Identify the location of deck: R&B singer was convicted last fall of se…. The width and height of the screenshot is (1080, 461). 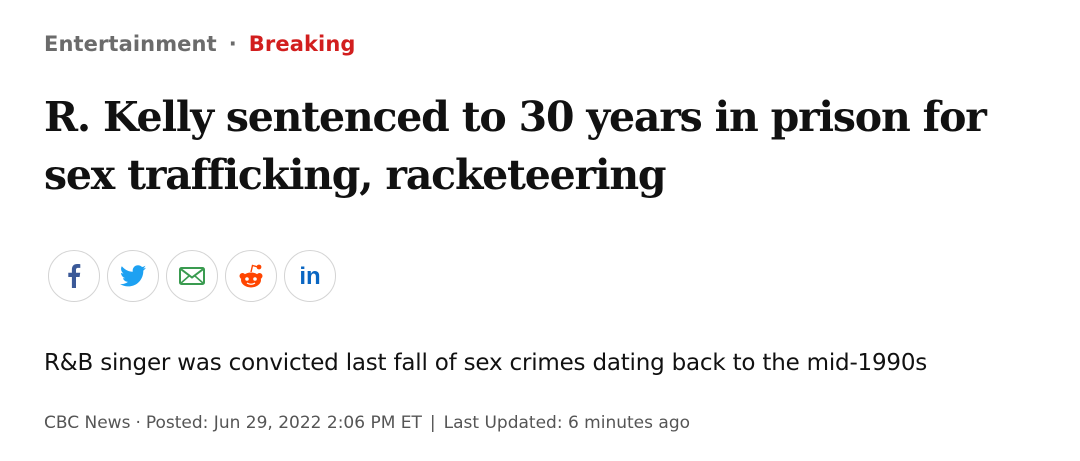
(486, 363).